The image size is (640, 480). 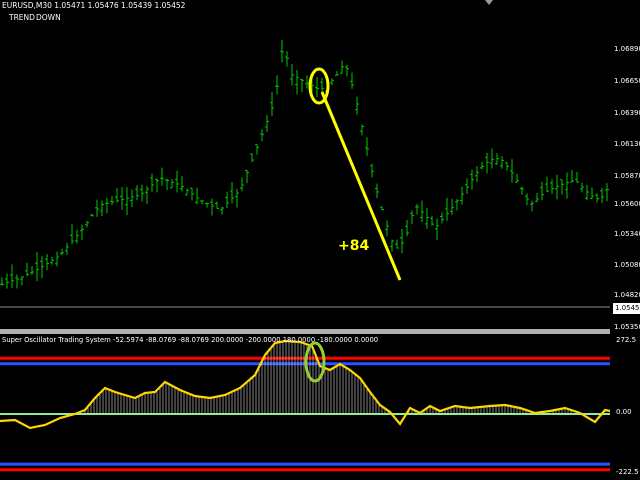 I want to click on current-price-badge: 1.05452, so click(x=626, y=308).